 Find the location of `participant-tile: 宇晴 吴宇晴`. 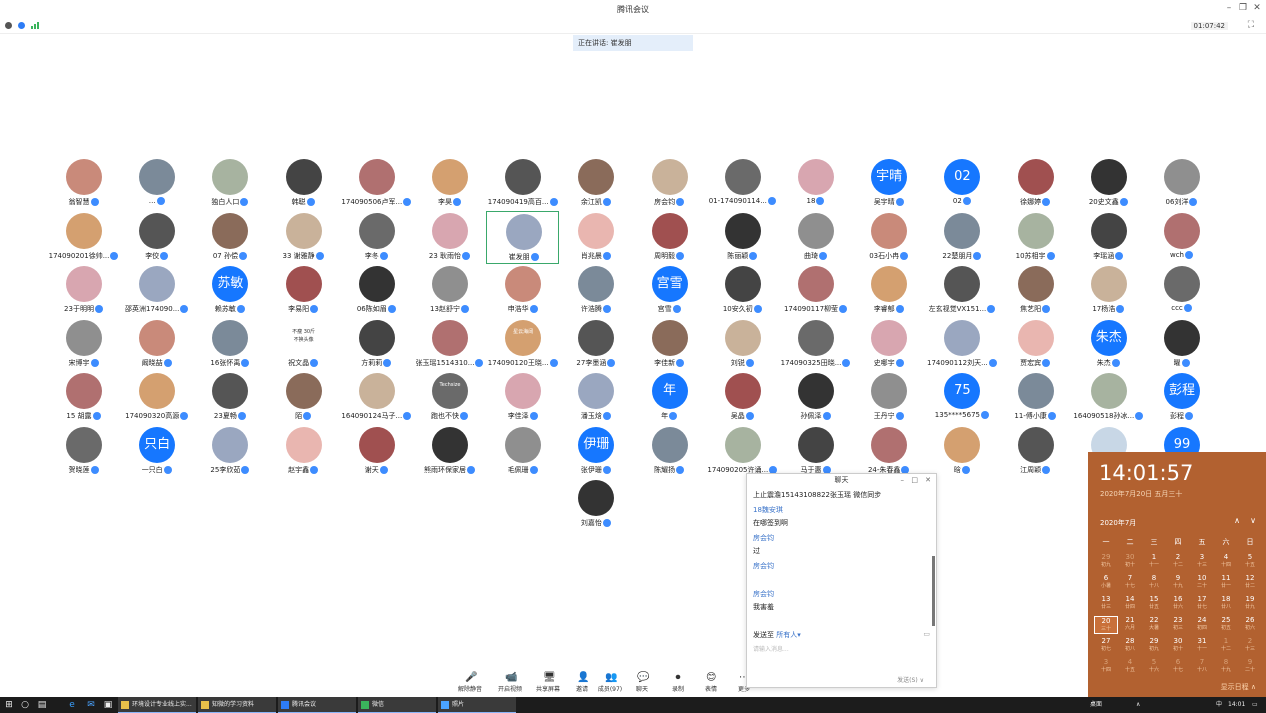

participant-tile: 宇晴 吴宇晴 is located at coordinates (888, 183).